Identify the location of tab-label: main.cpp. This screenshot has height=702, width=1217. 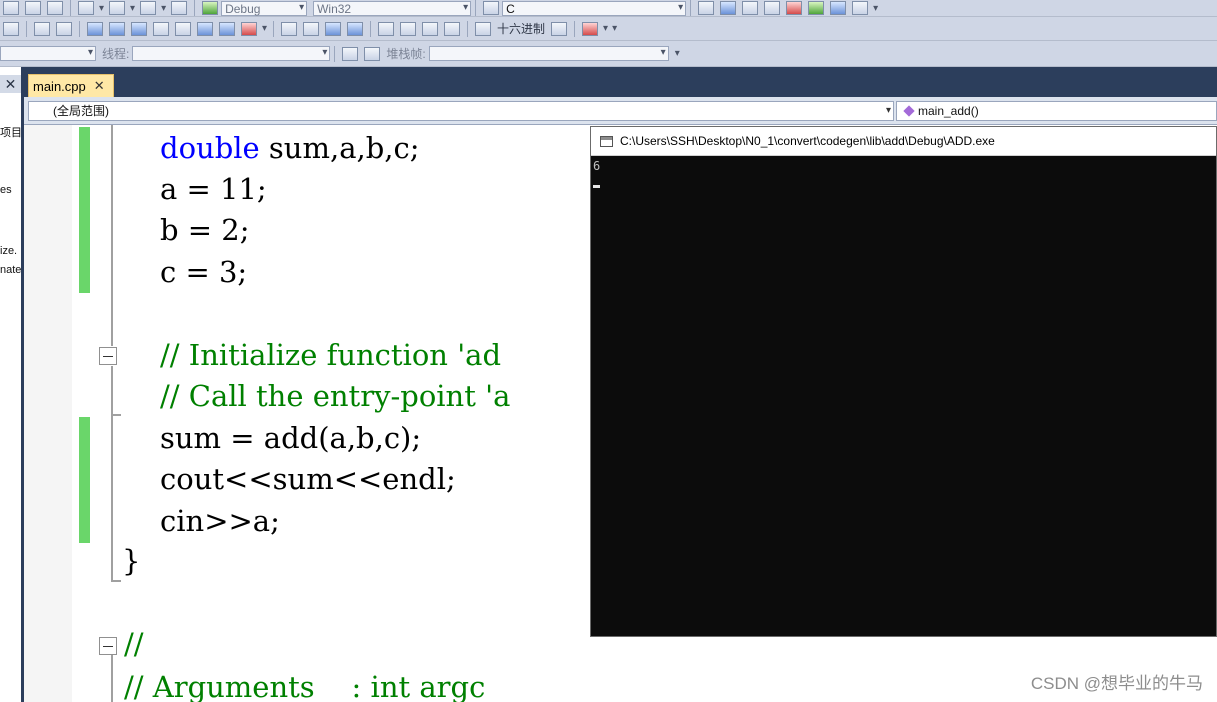
(59, 86).